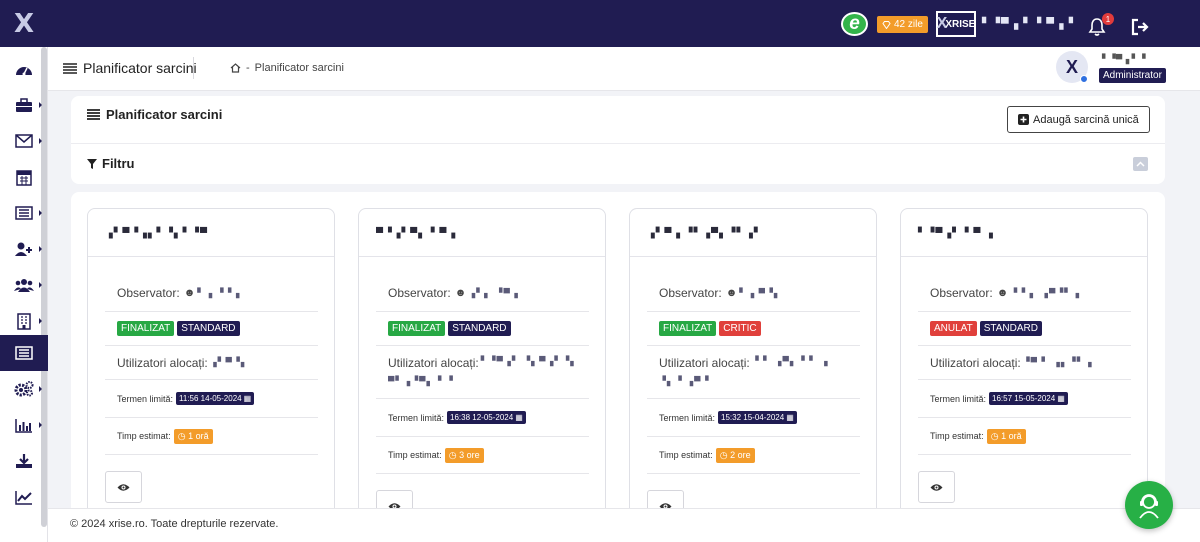 The height and width of the screenshot is (542, 1200). Describe the element at coordinates (140, 68) in the screenshot. I see `page-title-text: Planificator sarcini` at that location.